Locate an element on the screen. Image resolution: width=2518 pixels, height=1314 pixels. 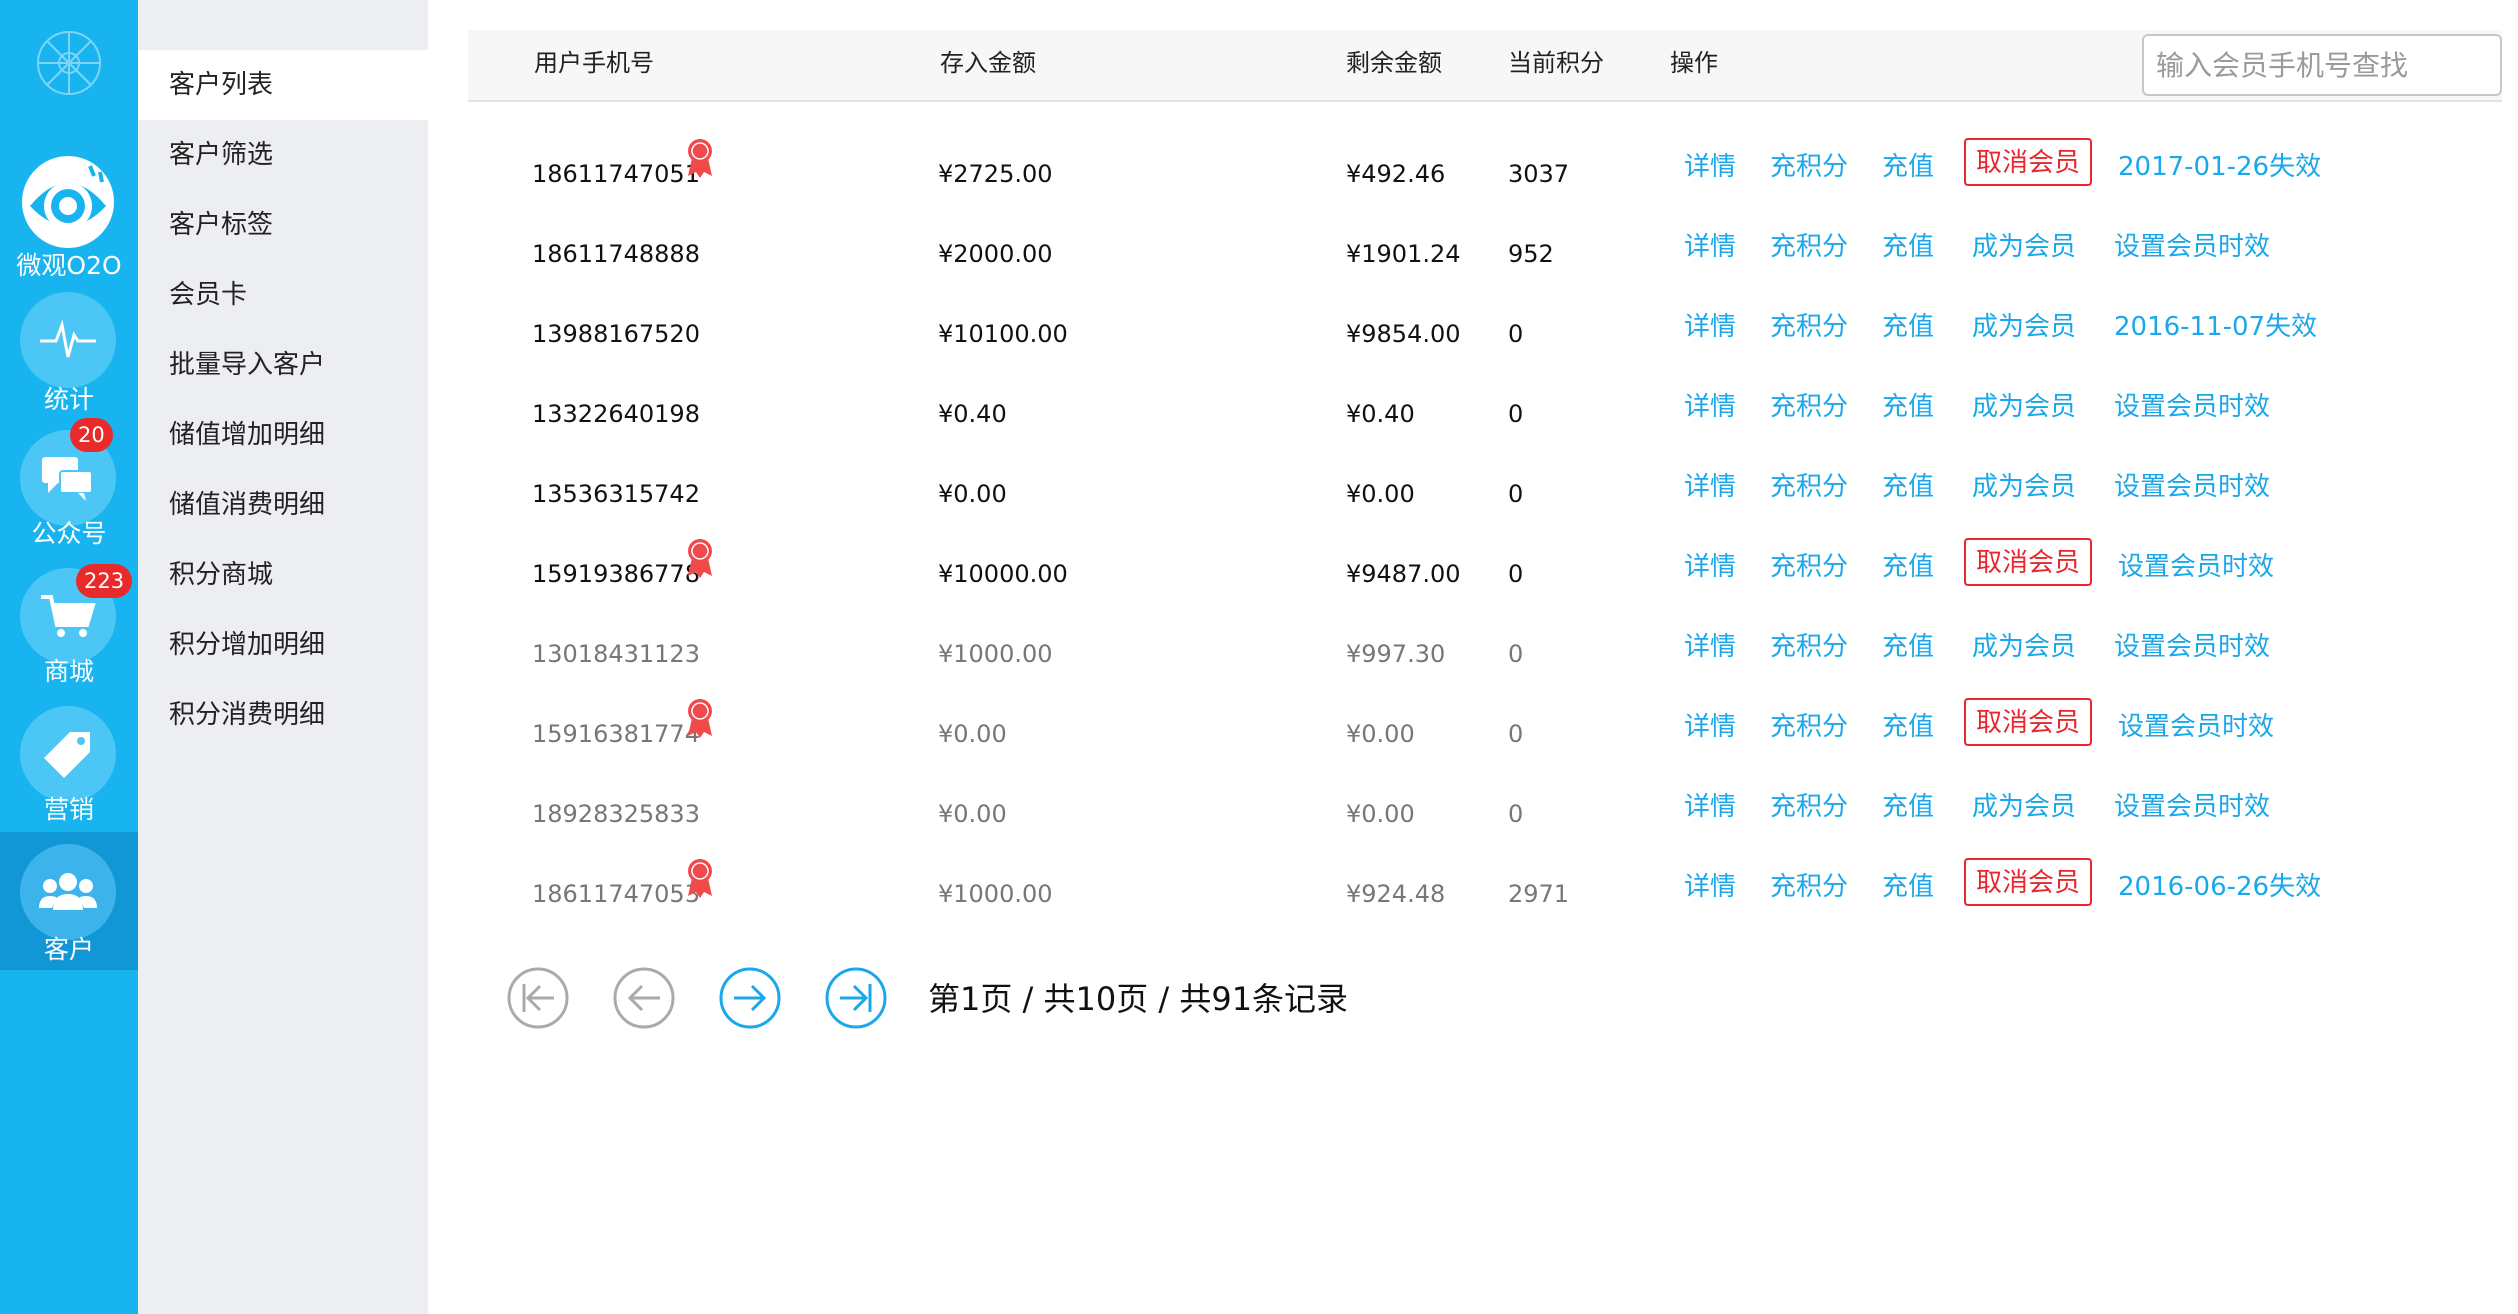
phone-cell: 18928325833 is located at coordinates (616, 814).